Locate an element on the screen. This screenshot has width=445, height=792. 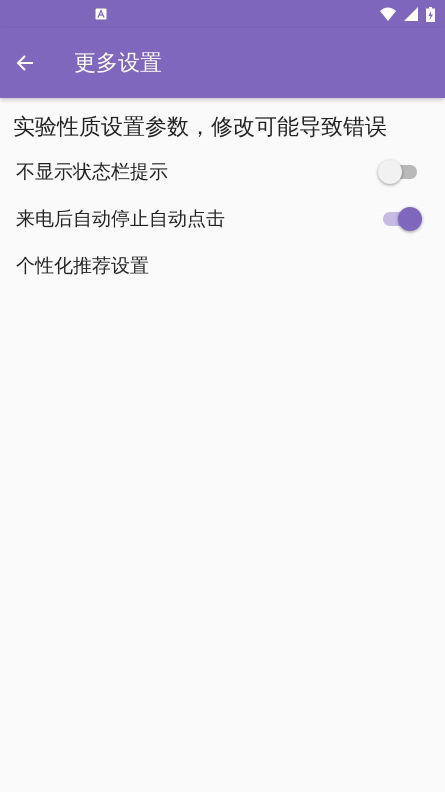
warning-text: 实验性质设置参数，修改可能导致错误 is located at coordinates (200, 128).